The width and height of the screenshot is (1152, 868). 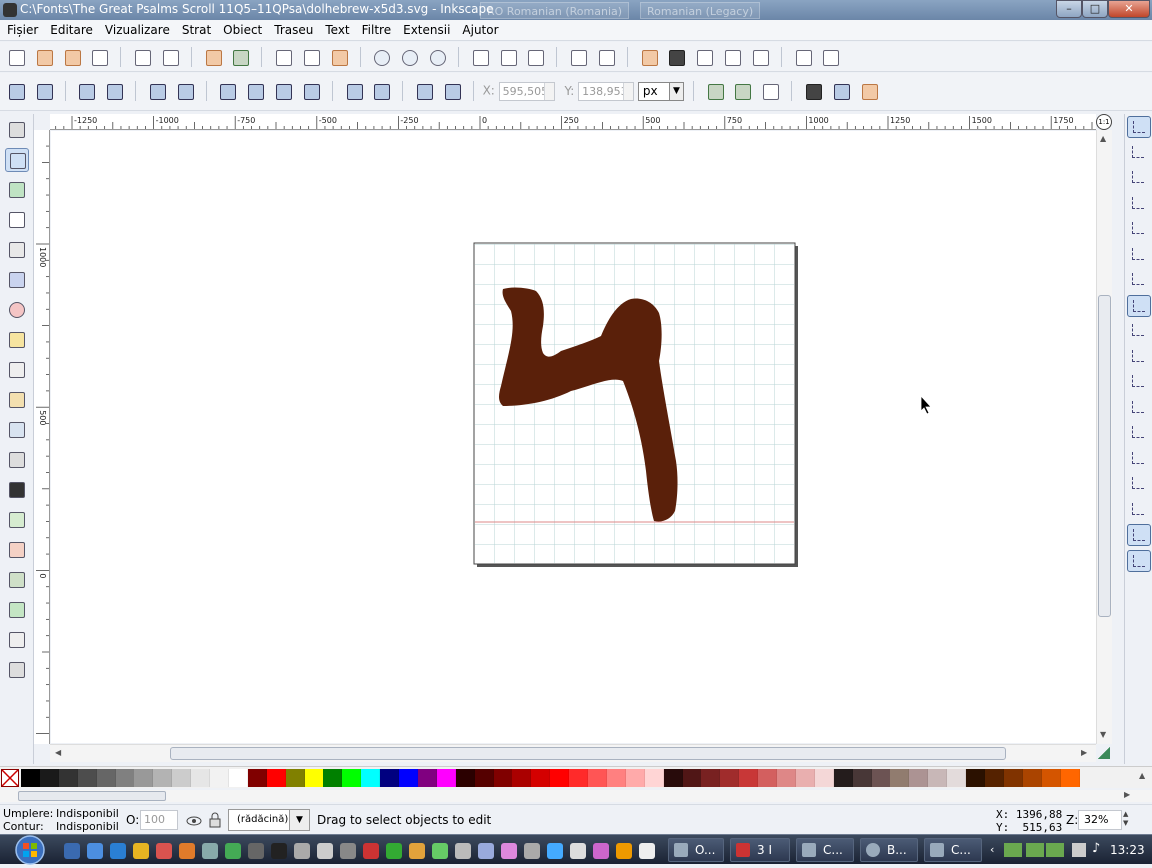 I want to click on copy-icon, so click(x=283, y=57).